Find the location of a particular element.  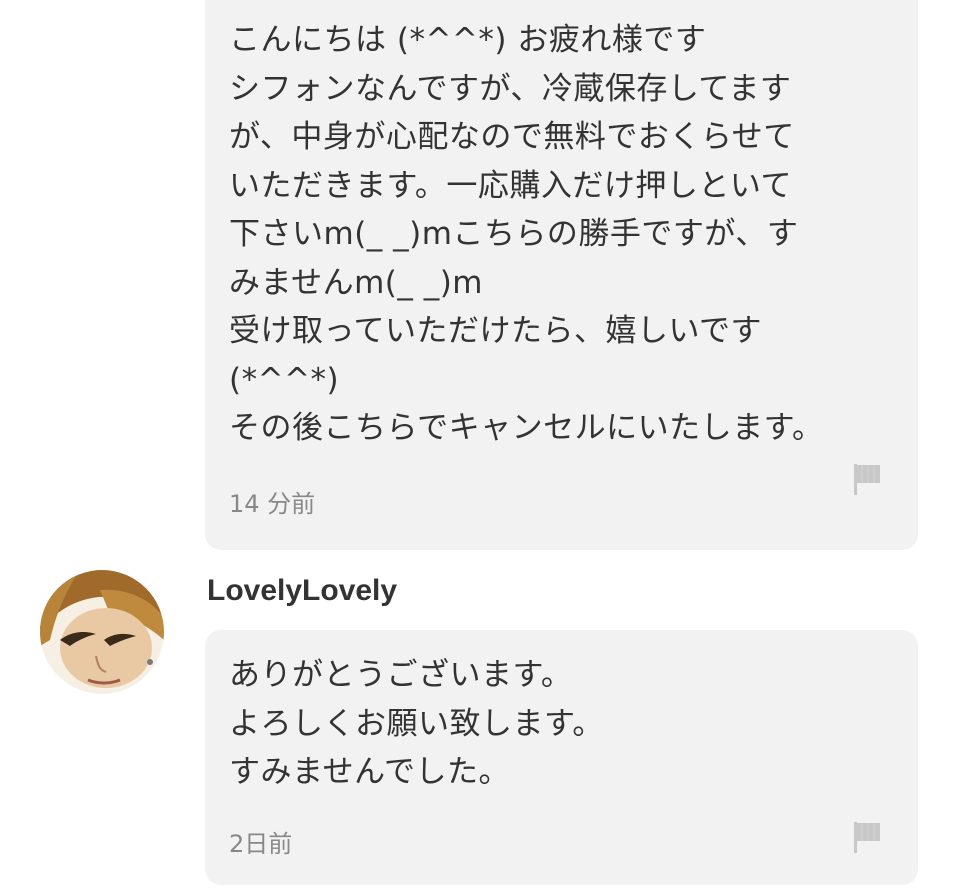

comment-text: ありがとうございます。 よろしくお願い致します。 すみませんでした。 is located at coordinates (563, 724).